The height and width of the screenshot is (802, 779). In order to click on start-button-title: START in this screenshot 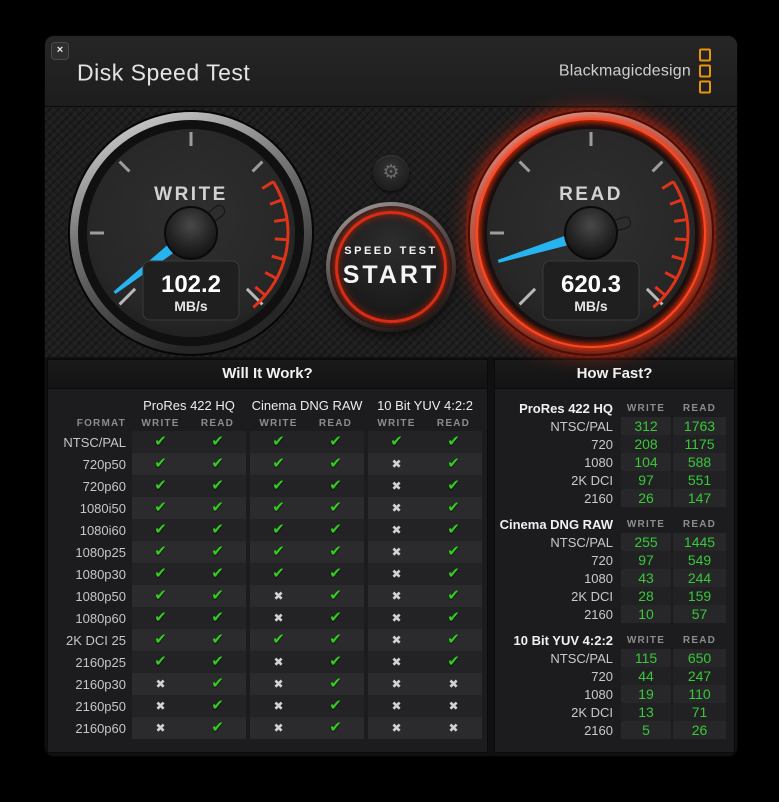, I will do `click(391, 274)`.